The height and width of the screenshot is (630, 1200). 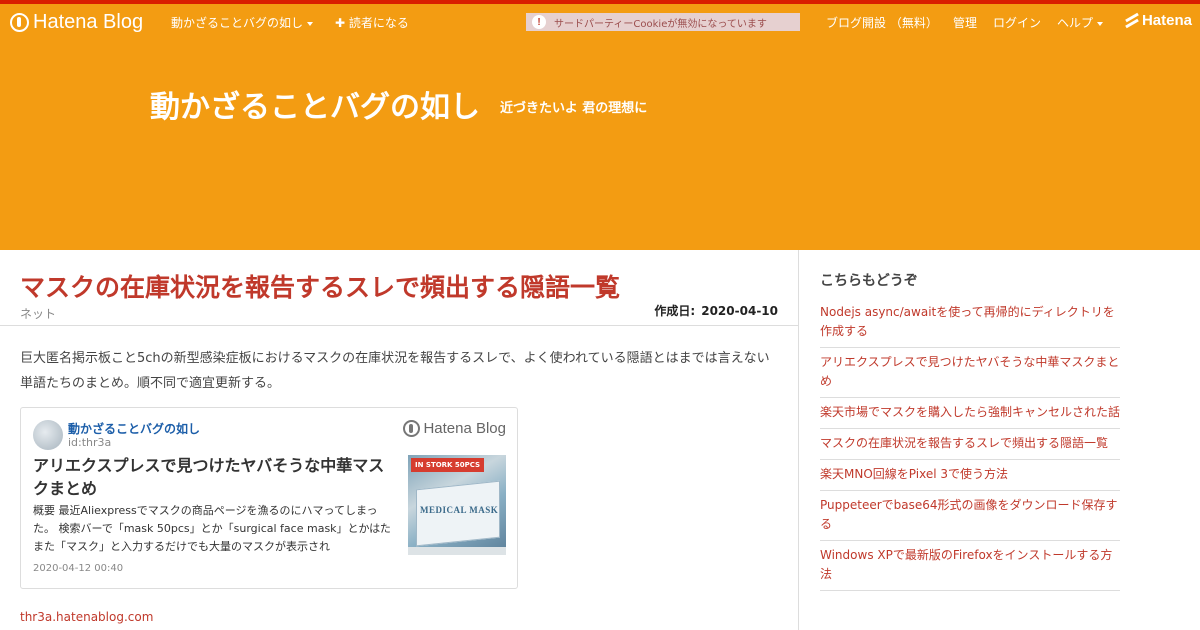 What do you see at coordinates (965, 22) in the screenshot?
I see `admin-link: 管理` at bounding box center [965, 22].